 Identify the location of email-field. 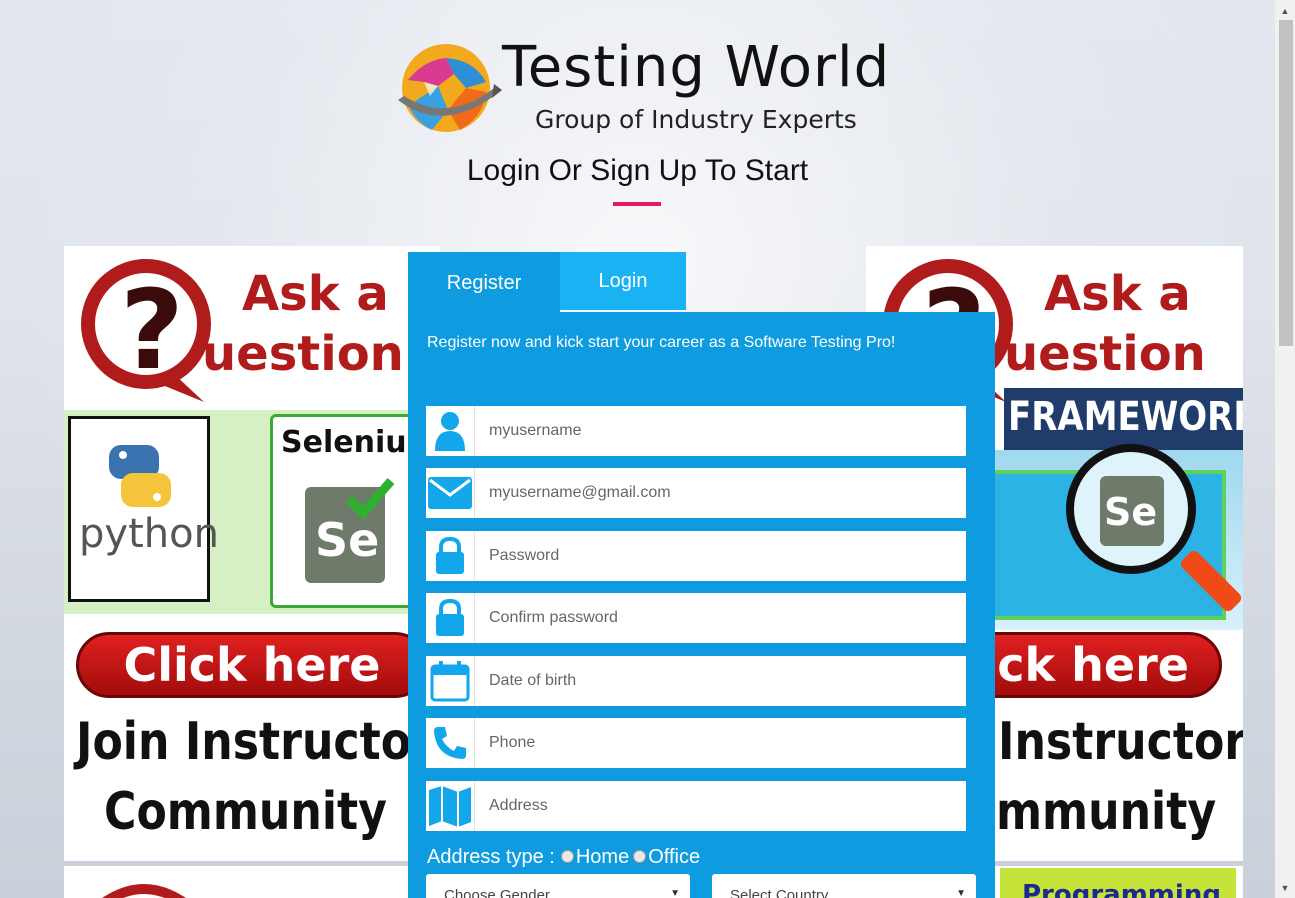
(696, 493).